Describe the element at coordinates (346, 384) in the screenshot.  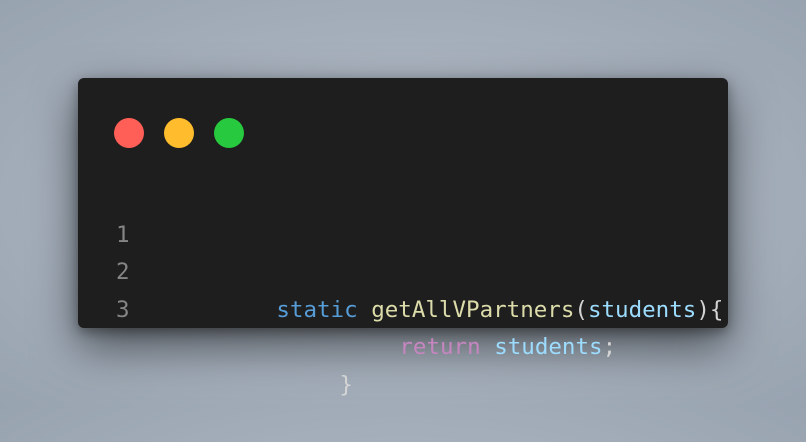
I see `punctuation-token: }` at that location.